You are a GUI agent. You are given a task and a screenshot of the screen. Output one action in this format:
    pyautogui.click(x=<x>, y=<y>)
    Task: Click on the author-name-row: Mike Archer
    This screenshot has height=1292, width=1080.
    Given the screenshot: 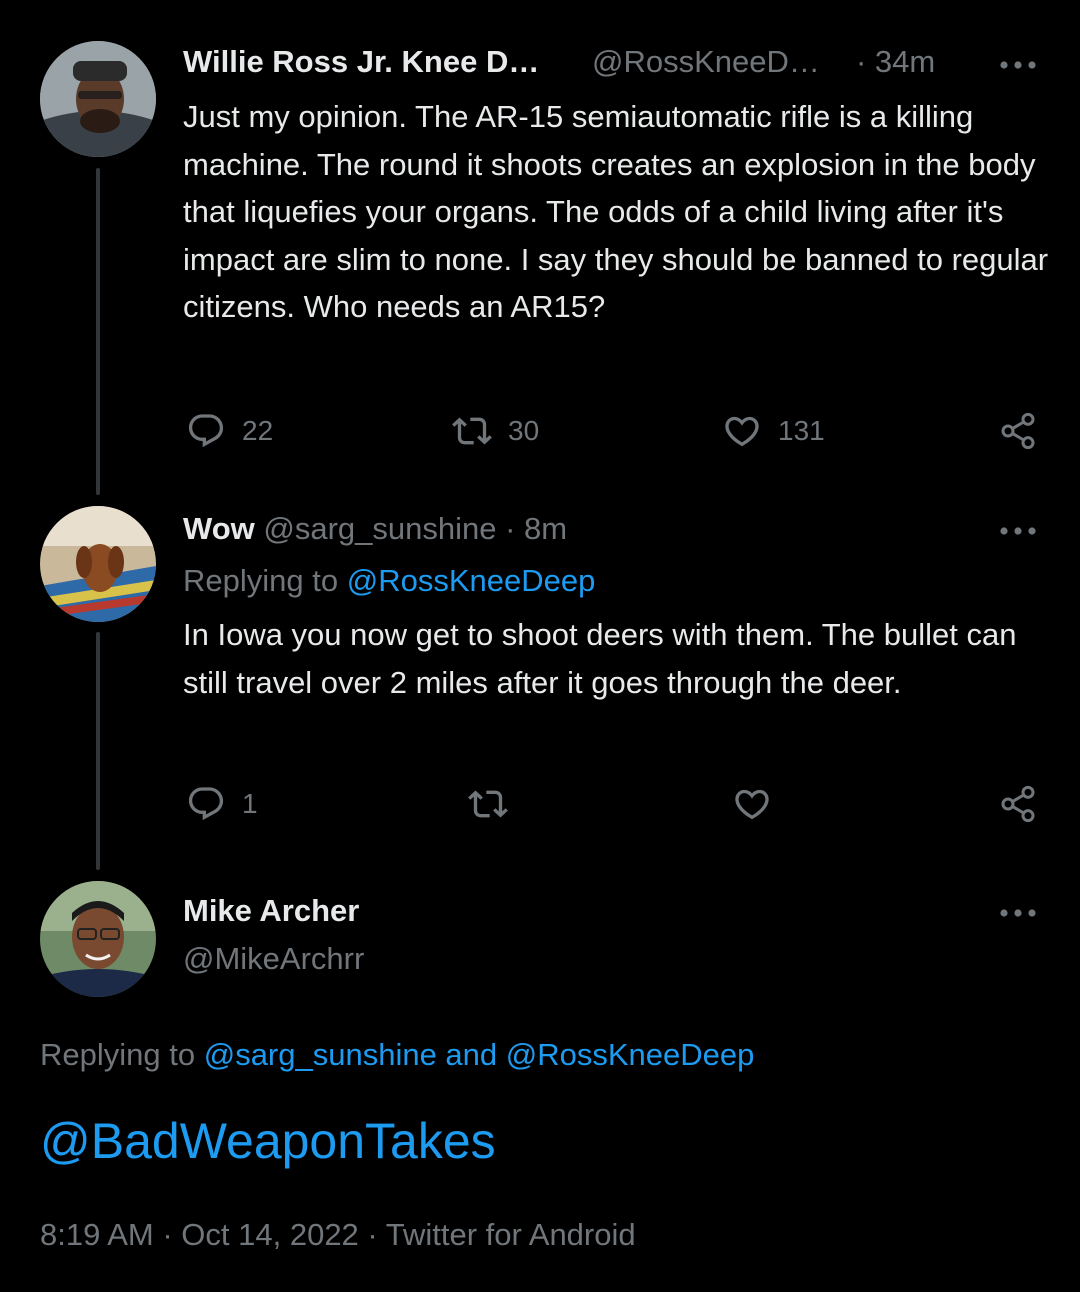 What is the action you would take?
    pyautogui.click(x=271, y=911)
    